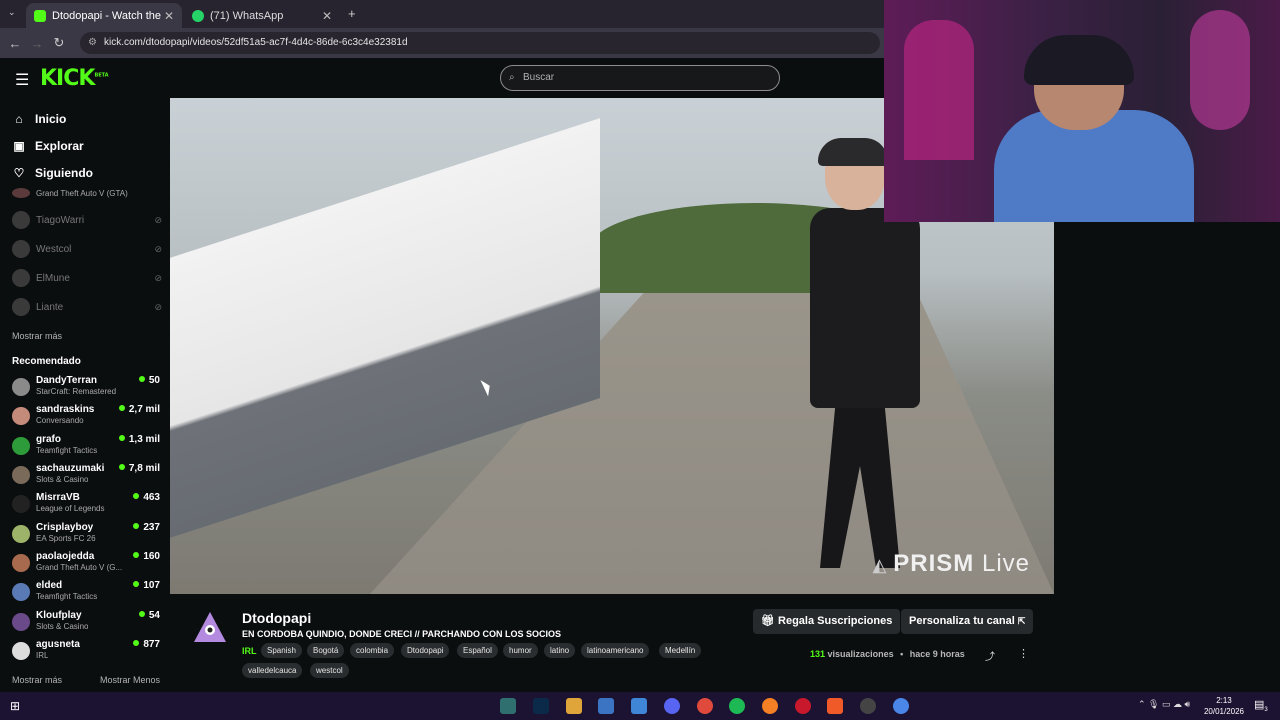 The height and width of the screenshot is (720, 1280). What do you see at coordinates (65, 556) in the screenshot?
I see `channel-name: paolaojedda` at bounding box center [65, 556].